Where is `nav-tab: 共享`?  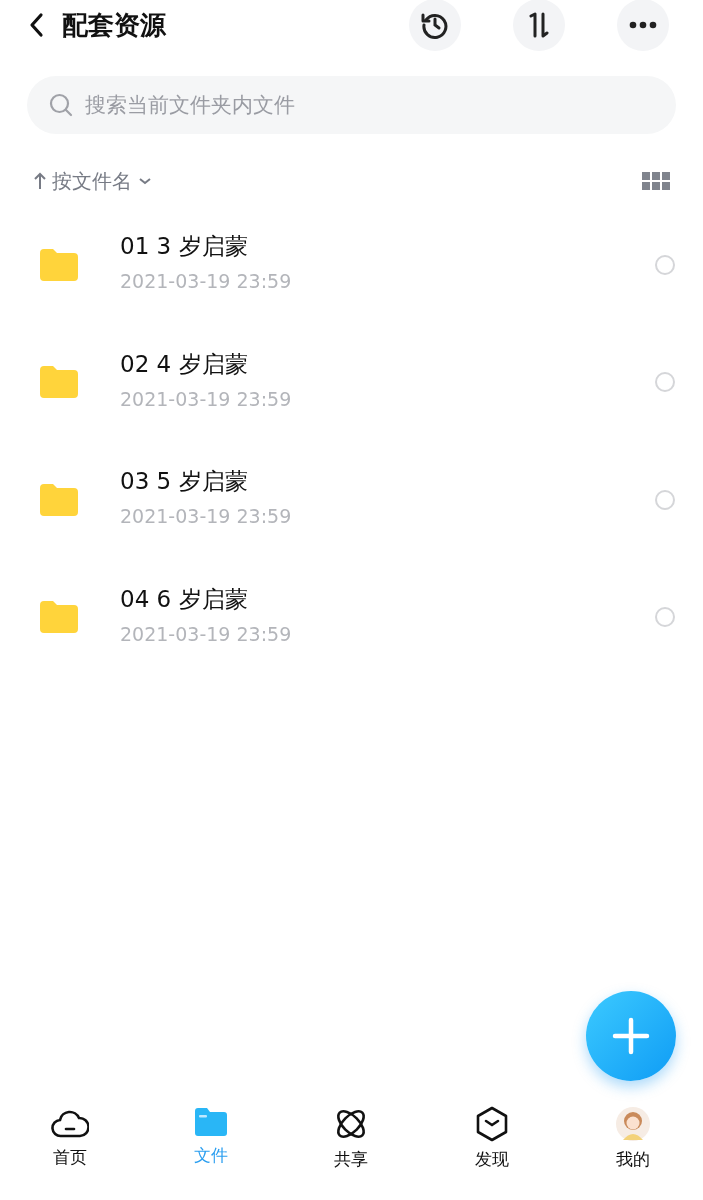 nav-tab: 共享 is located at coordinates (351, 1148).